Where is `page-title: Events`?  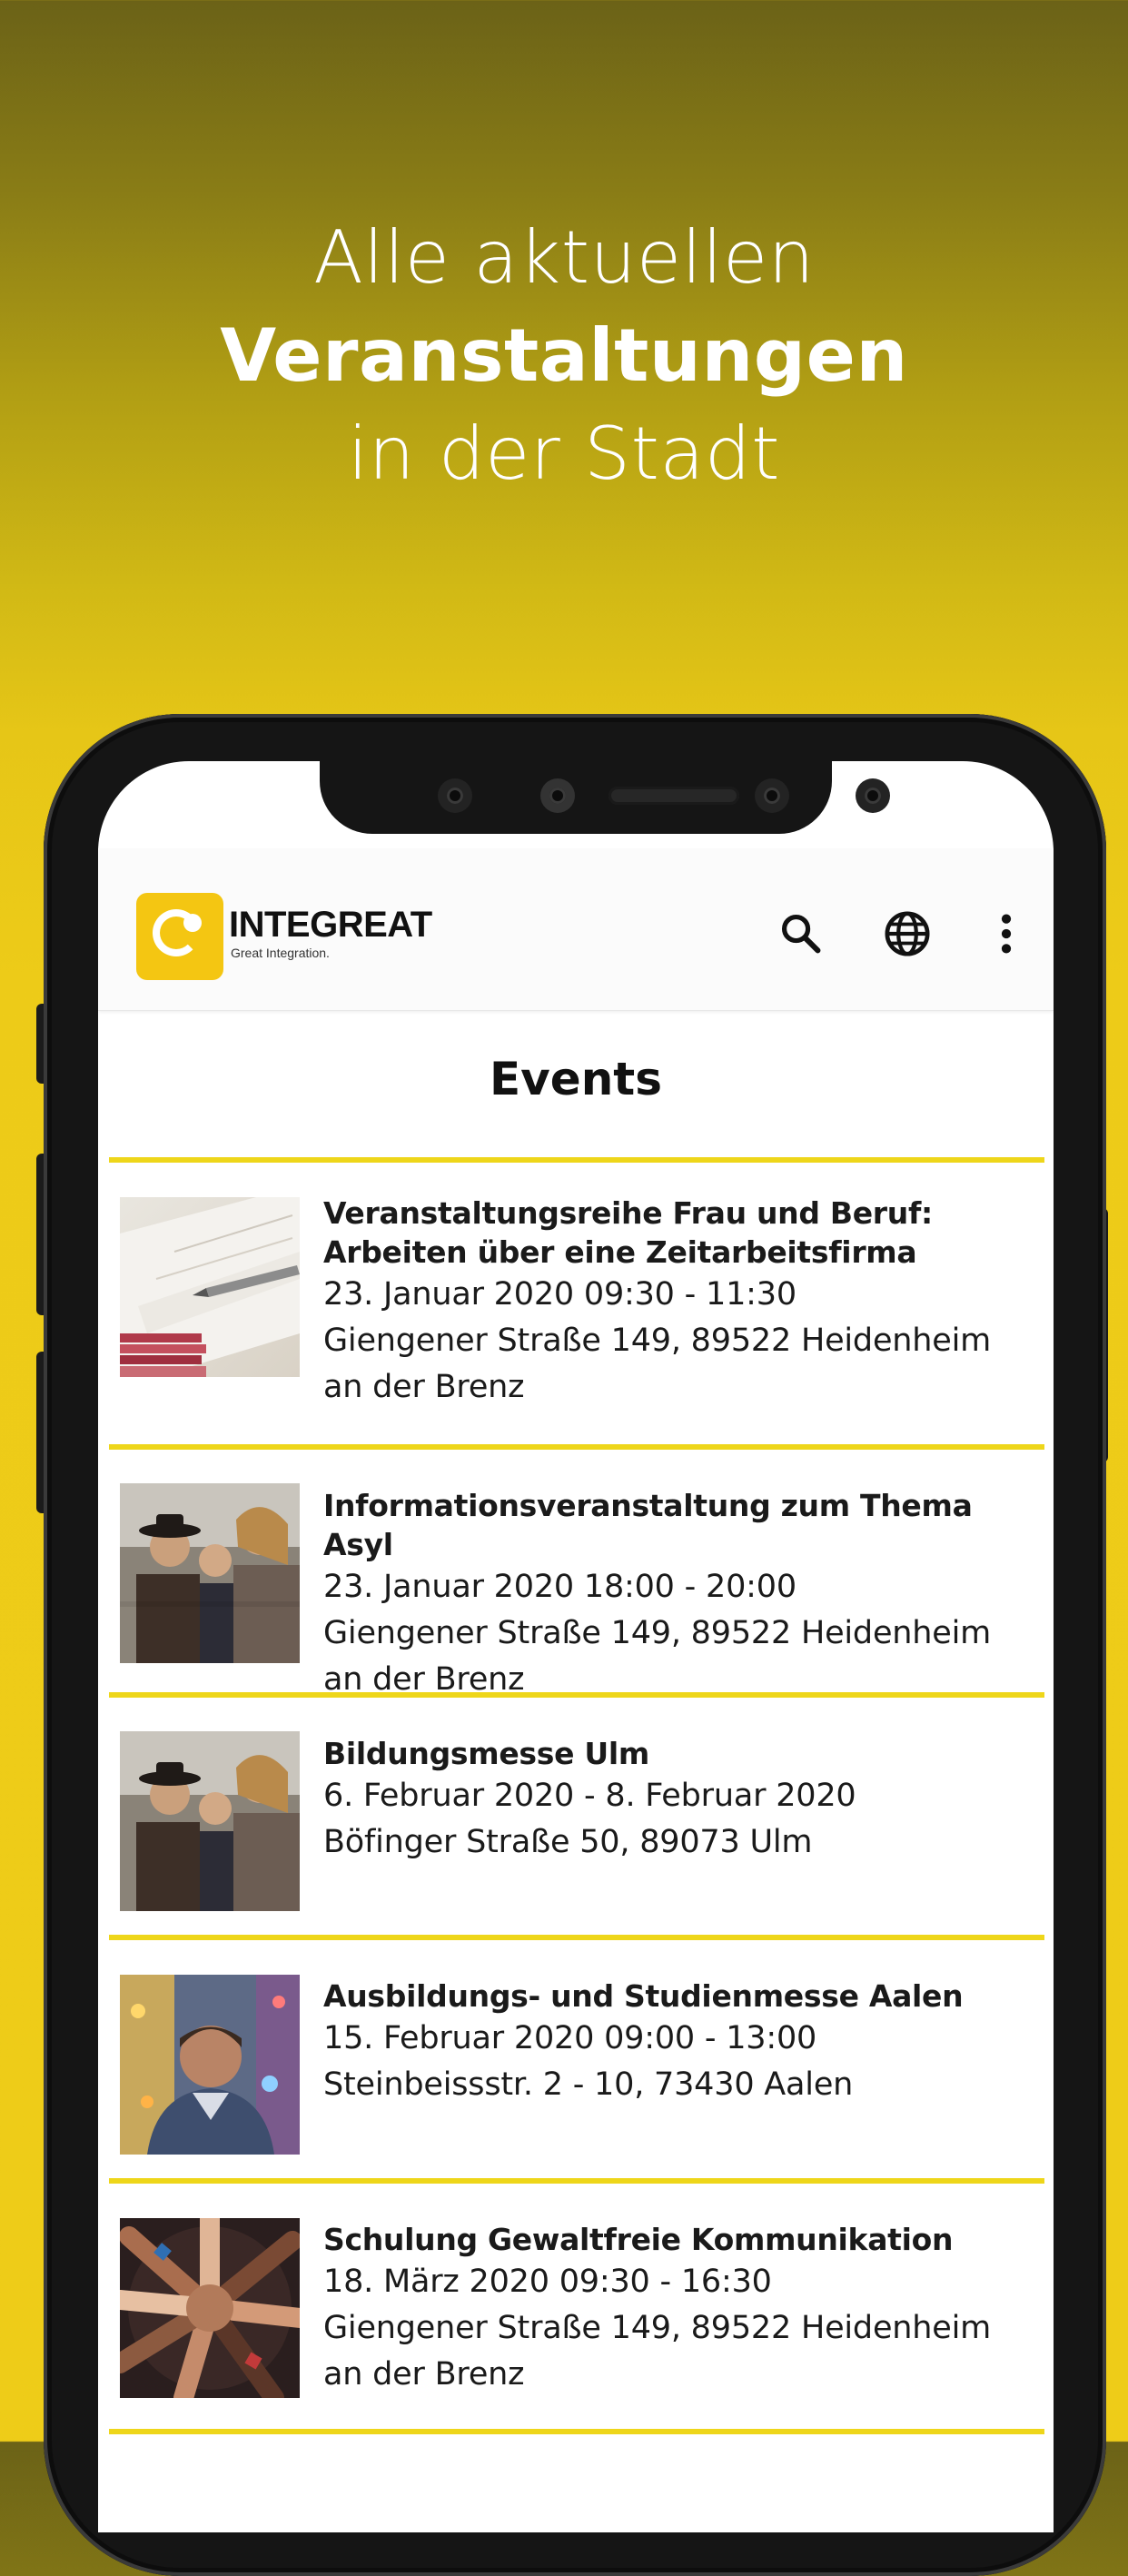
page-title: Events is located at coordinates (576, 1079).